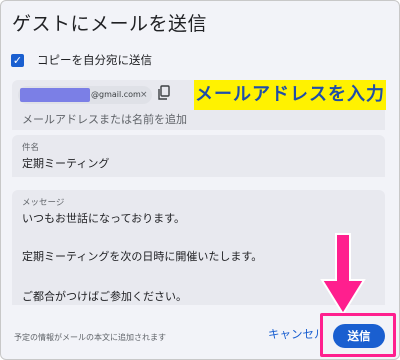 This screenshot has height=360, width=400. What do you see at coordinates (90, 337) in the screenshot?
I see `footer-note: 予定の情報がメールの本文に追加されます` at bounding box center [90, 337].